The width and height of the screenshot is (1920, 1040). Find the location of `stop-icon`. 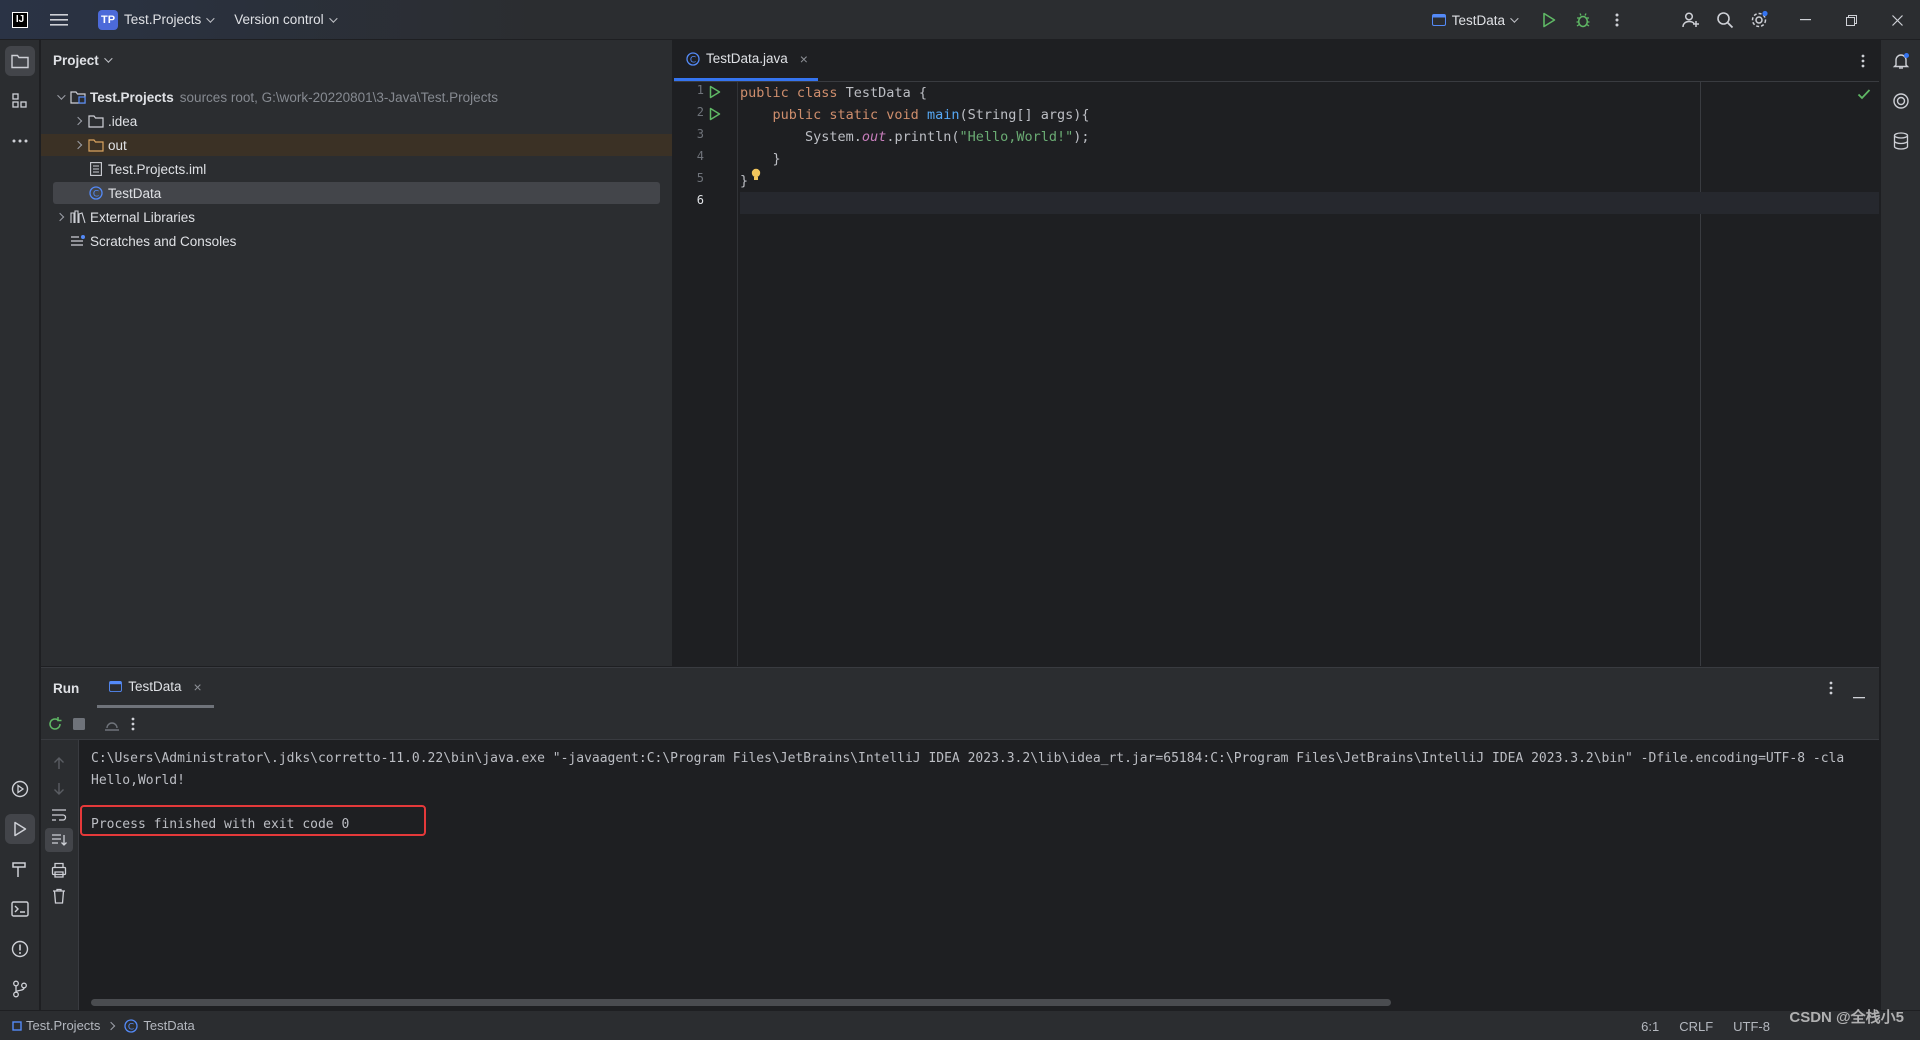

stop-icon is located at coordinates (79, 723).